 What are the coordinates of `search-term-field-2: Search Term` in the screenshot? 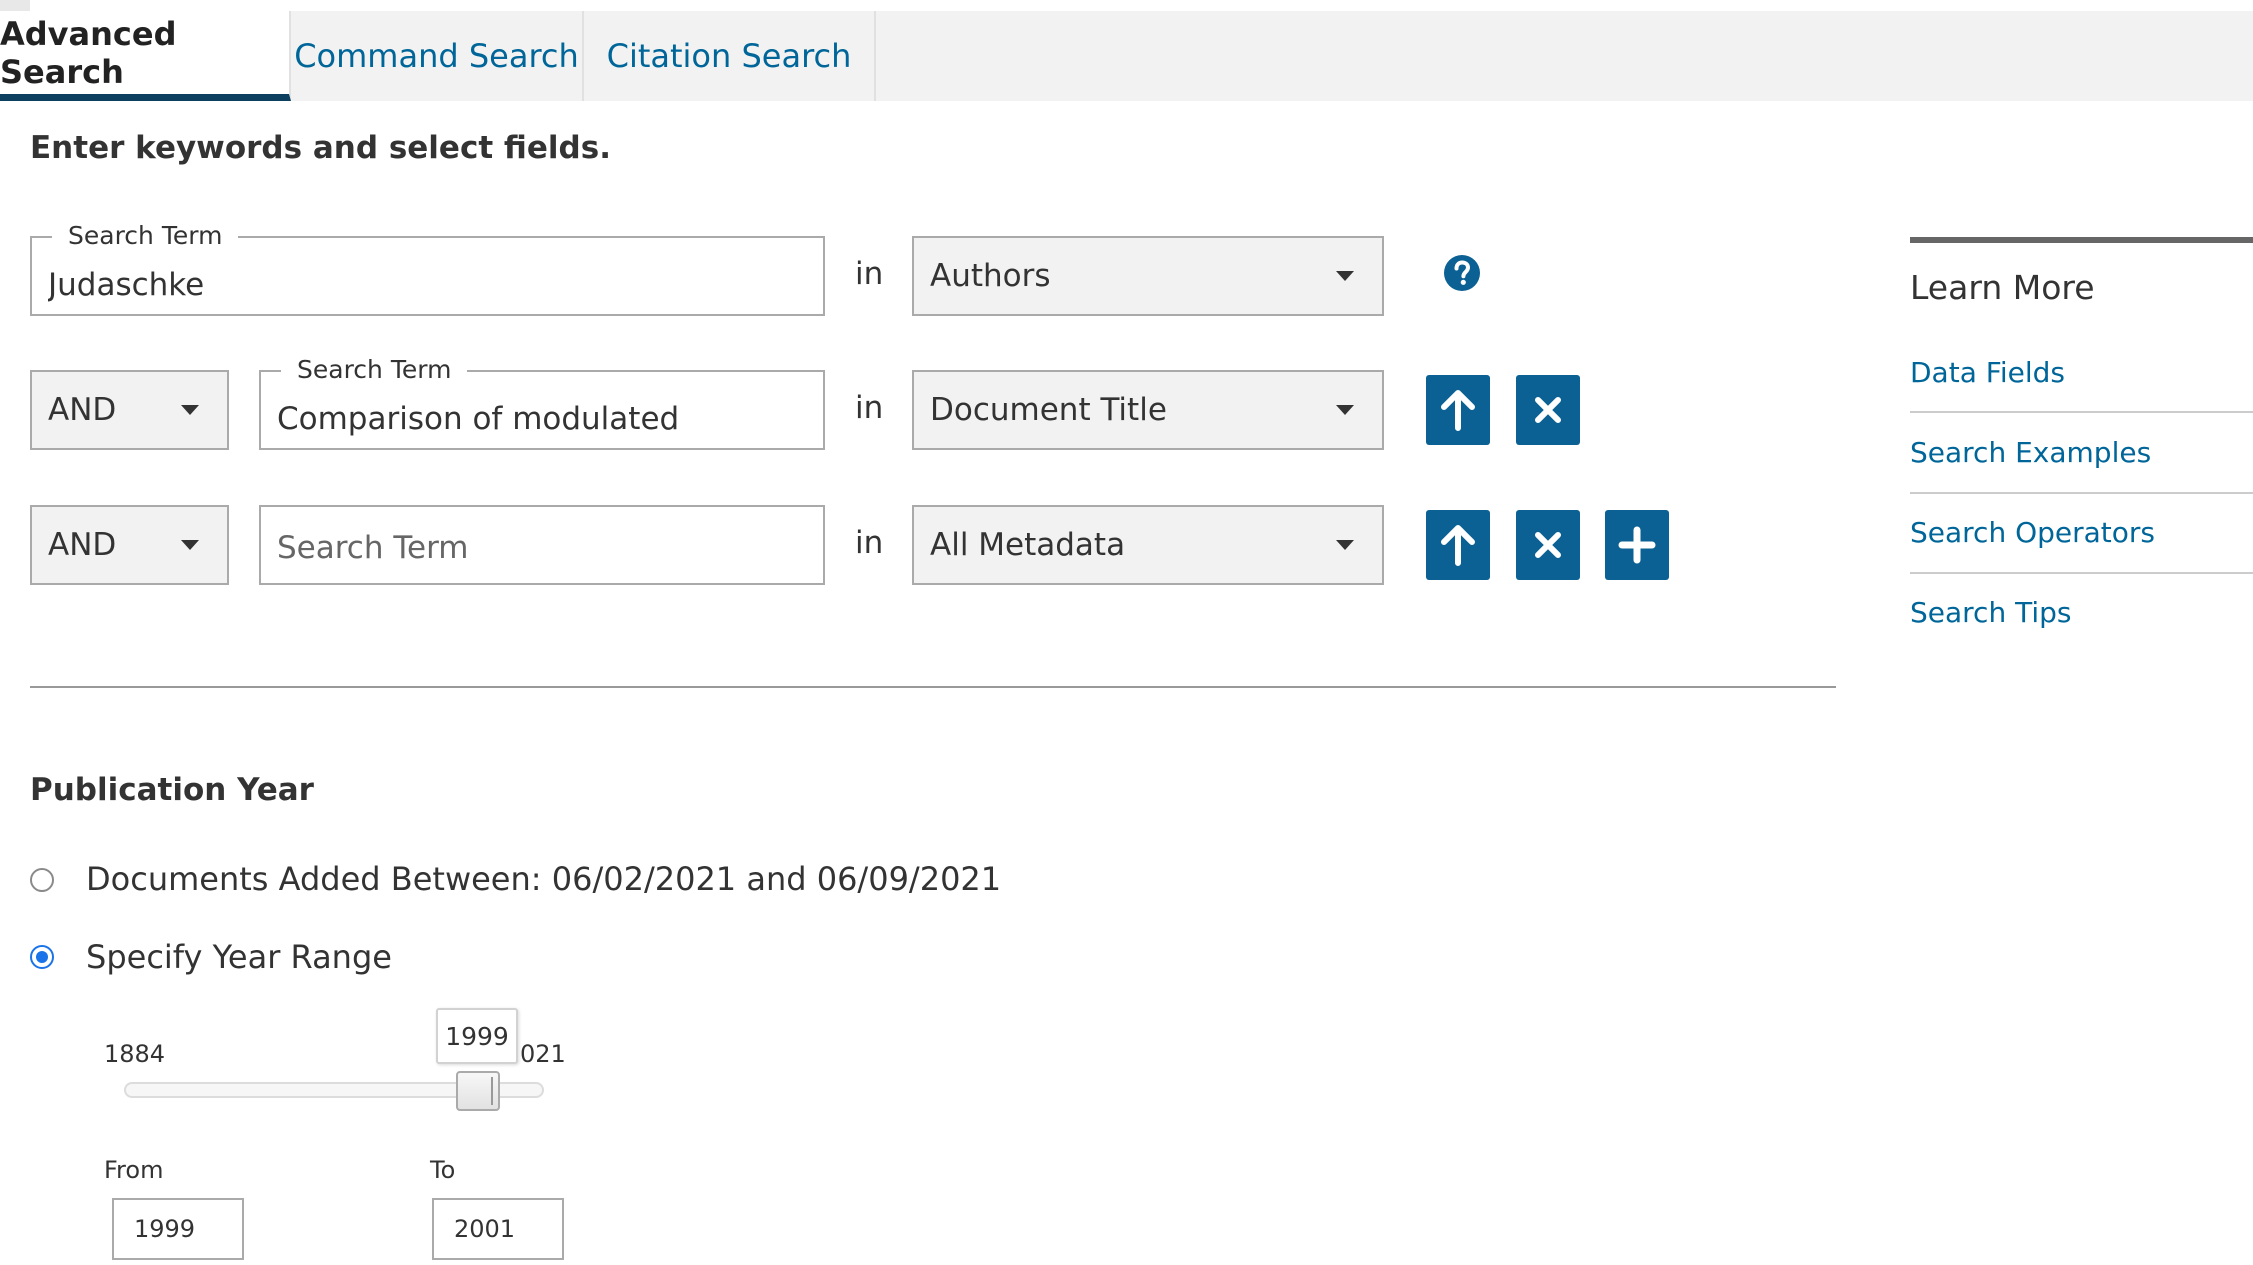 It's located at (542, 403).